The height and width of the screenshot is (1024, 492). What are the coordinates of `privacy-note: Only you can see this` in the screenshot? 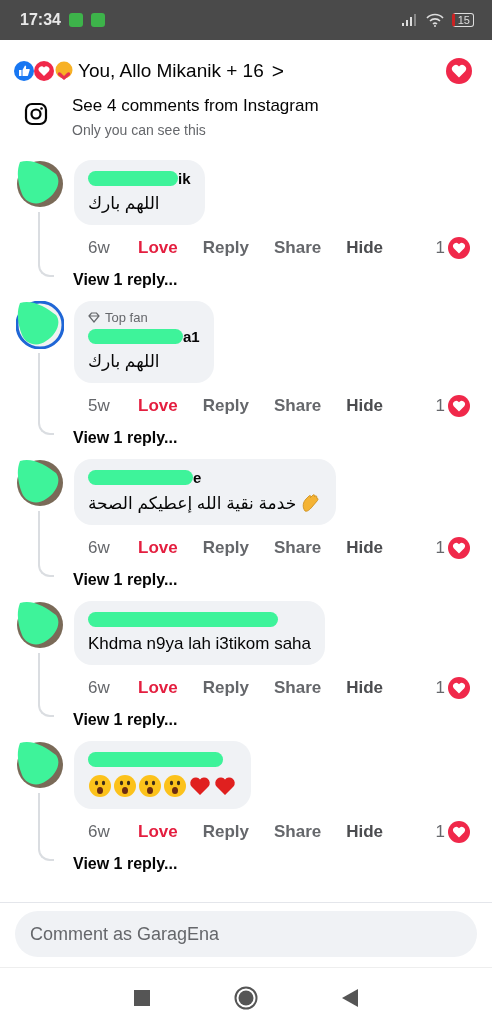 It's located at (139, 130).